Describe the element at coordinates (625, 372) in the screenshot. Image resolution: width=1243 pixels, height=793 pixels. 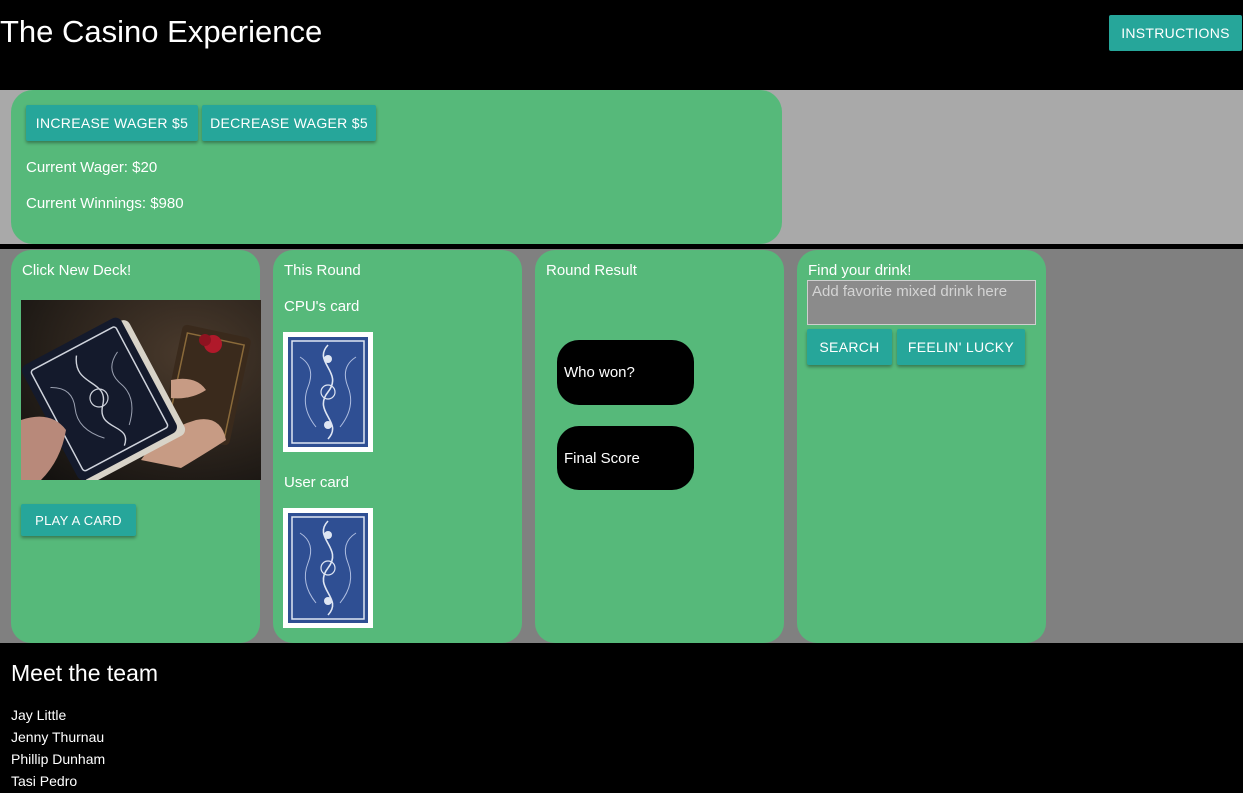
I see `who-won-display: Who won?` at that location.